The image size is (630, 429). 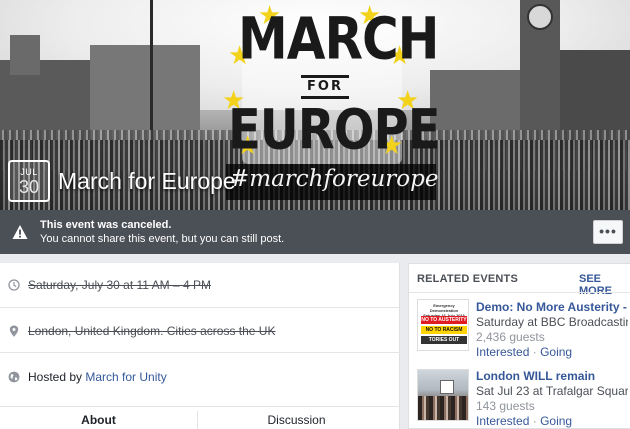 I want to click on canceled-title: This event was canceled., so click(x=106, y=225).